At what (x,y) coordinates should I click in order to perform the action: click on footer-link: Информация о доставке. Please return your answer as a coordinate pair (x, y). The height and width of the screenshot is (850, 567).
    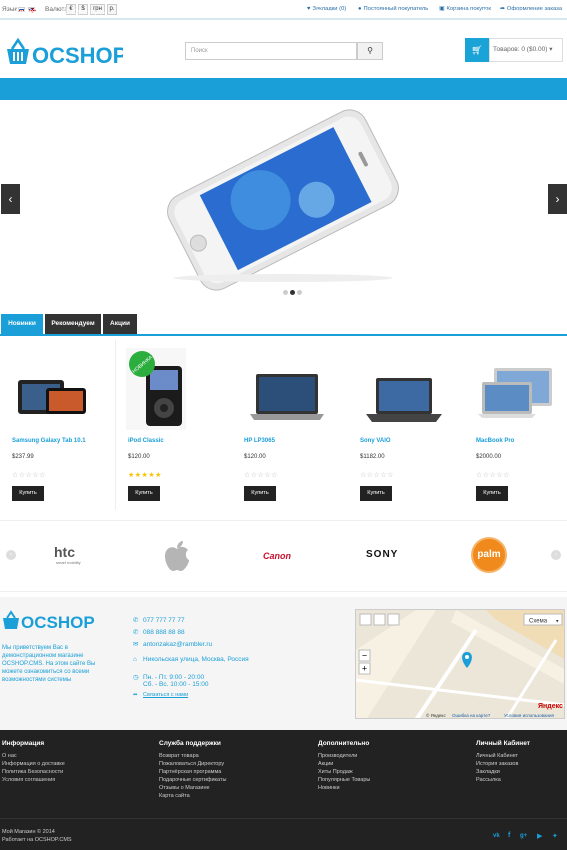
    Looking at the image, I should click on (33, 764).